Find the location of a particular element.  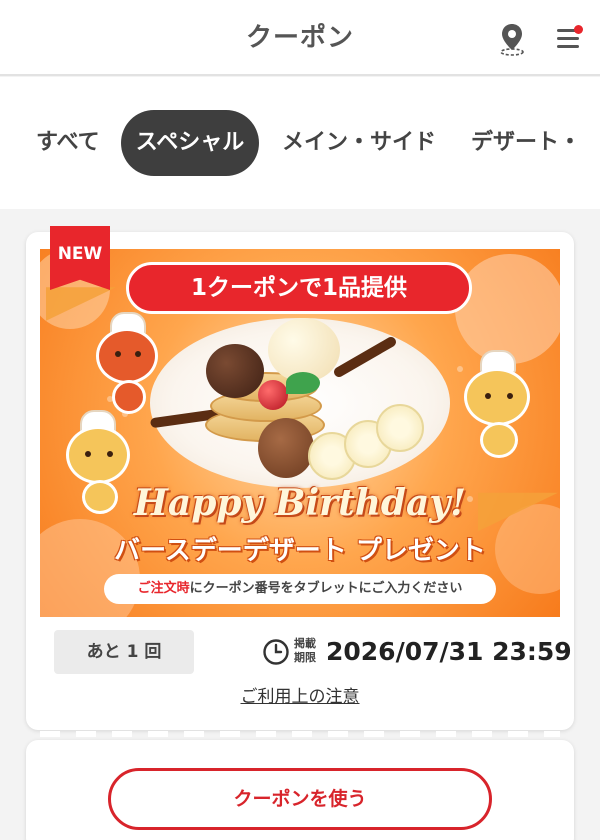

yellow-cat-mascot-body is located at coordinates (499, 440).